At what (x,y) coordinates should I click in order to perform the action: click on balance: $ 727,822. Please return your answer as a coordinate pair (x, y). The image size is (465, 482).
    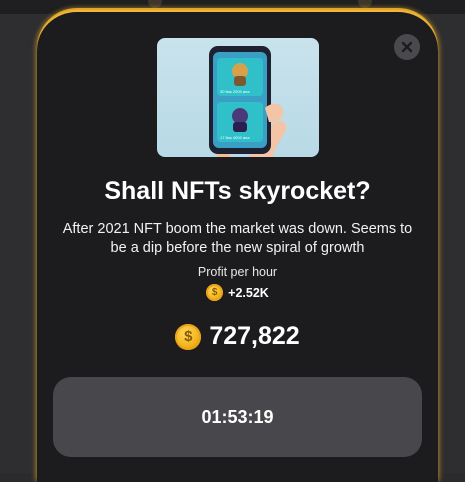
    Looking at the image, I should click on (237, 336).